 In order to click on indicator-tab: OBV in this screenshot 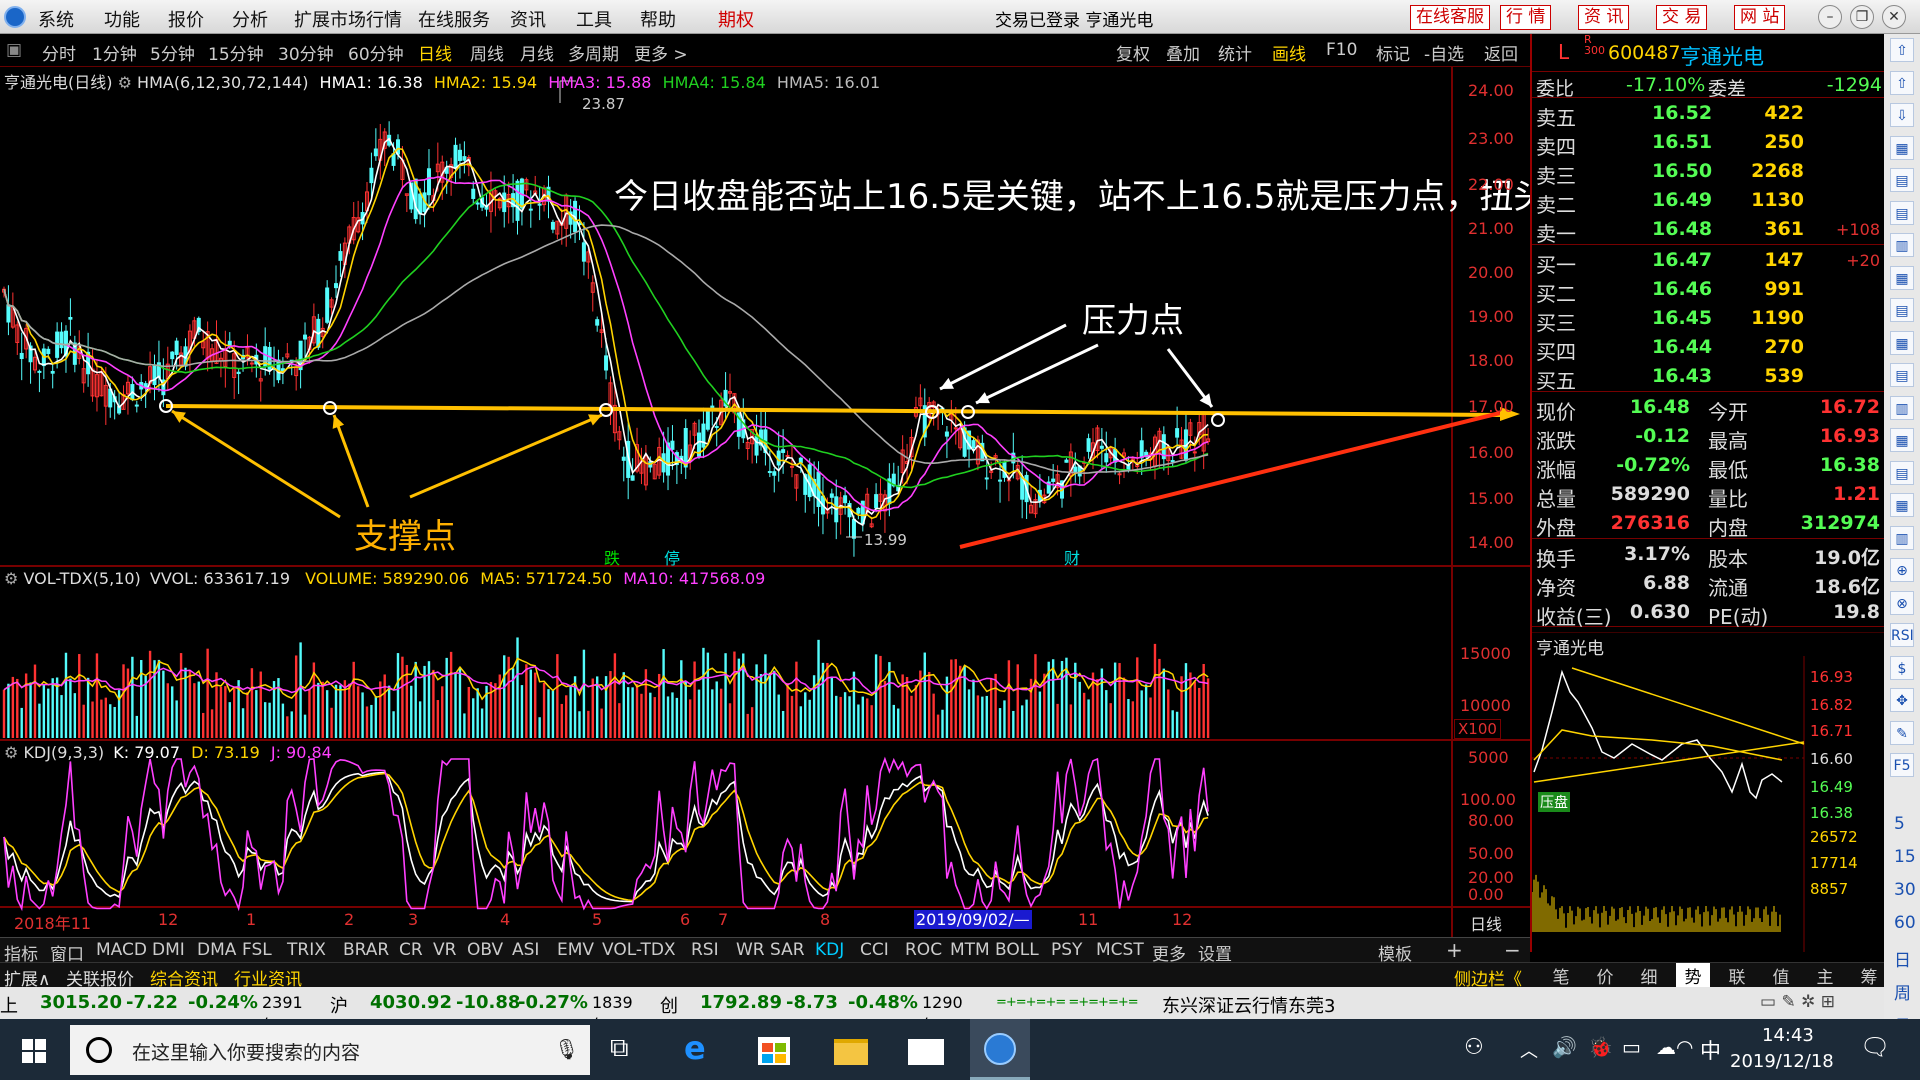, I will do `click(485, 950)`.